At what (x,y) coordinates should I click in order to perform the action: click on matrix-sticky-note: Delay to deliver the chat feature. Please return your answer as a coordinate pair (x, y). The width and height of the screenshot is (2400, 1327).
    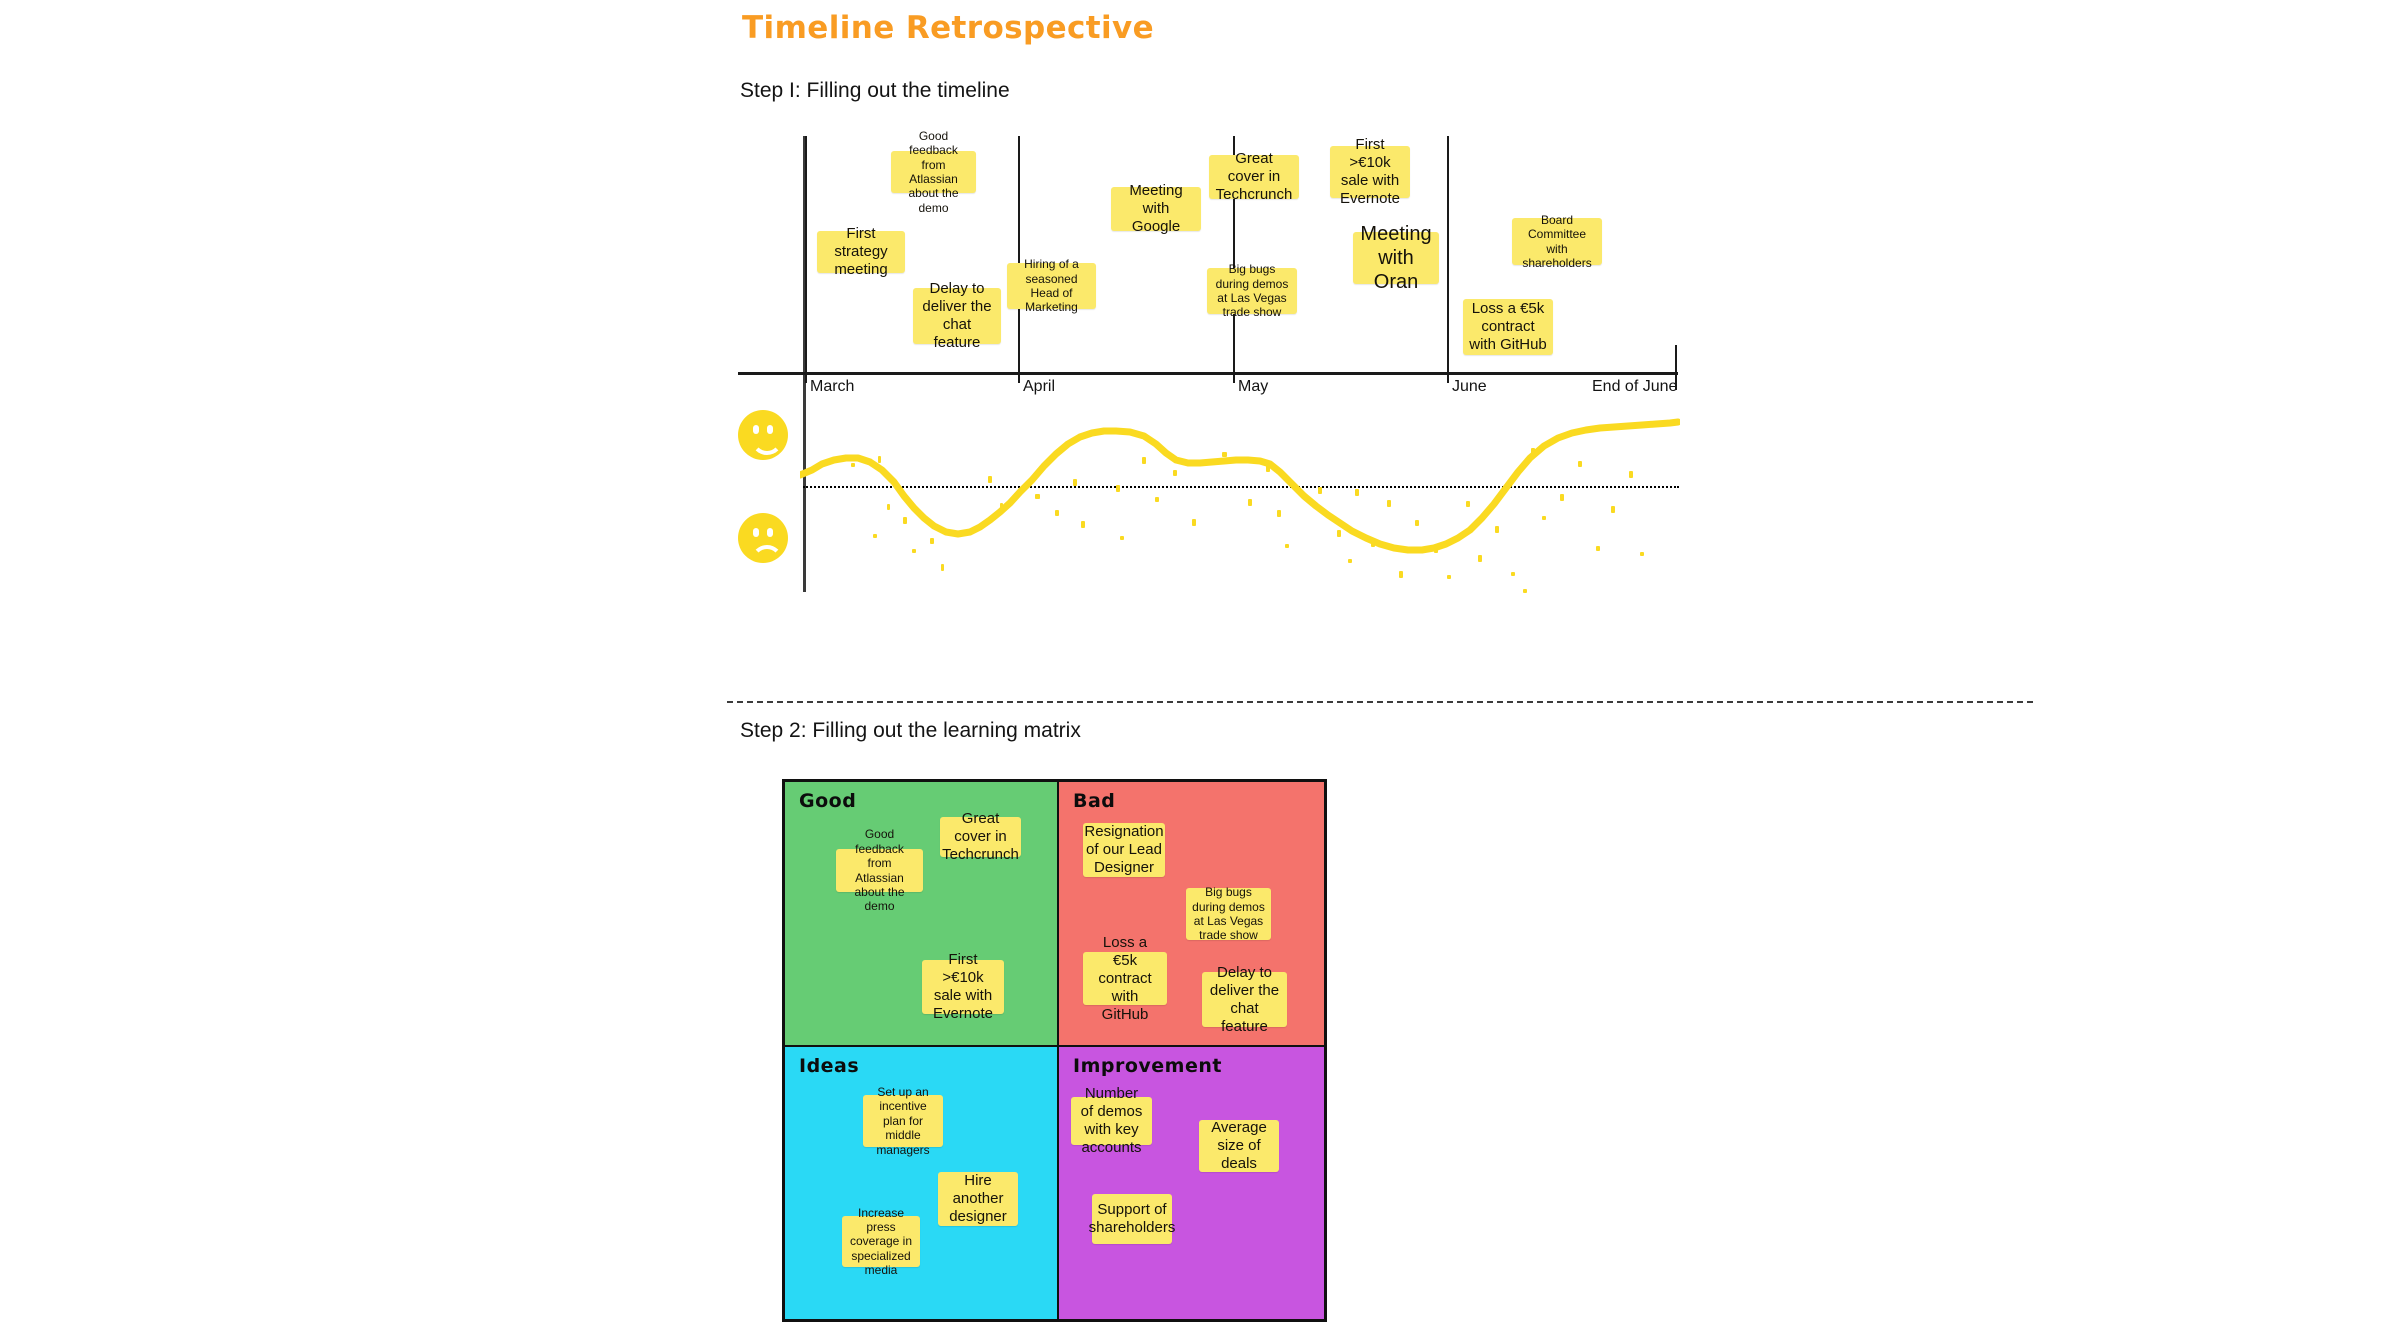
    Looking at the image, I should click on (1244, 999).